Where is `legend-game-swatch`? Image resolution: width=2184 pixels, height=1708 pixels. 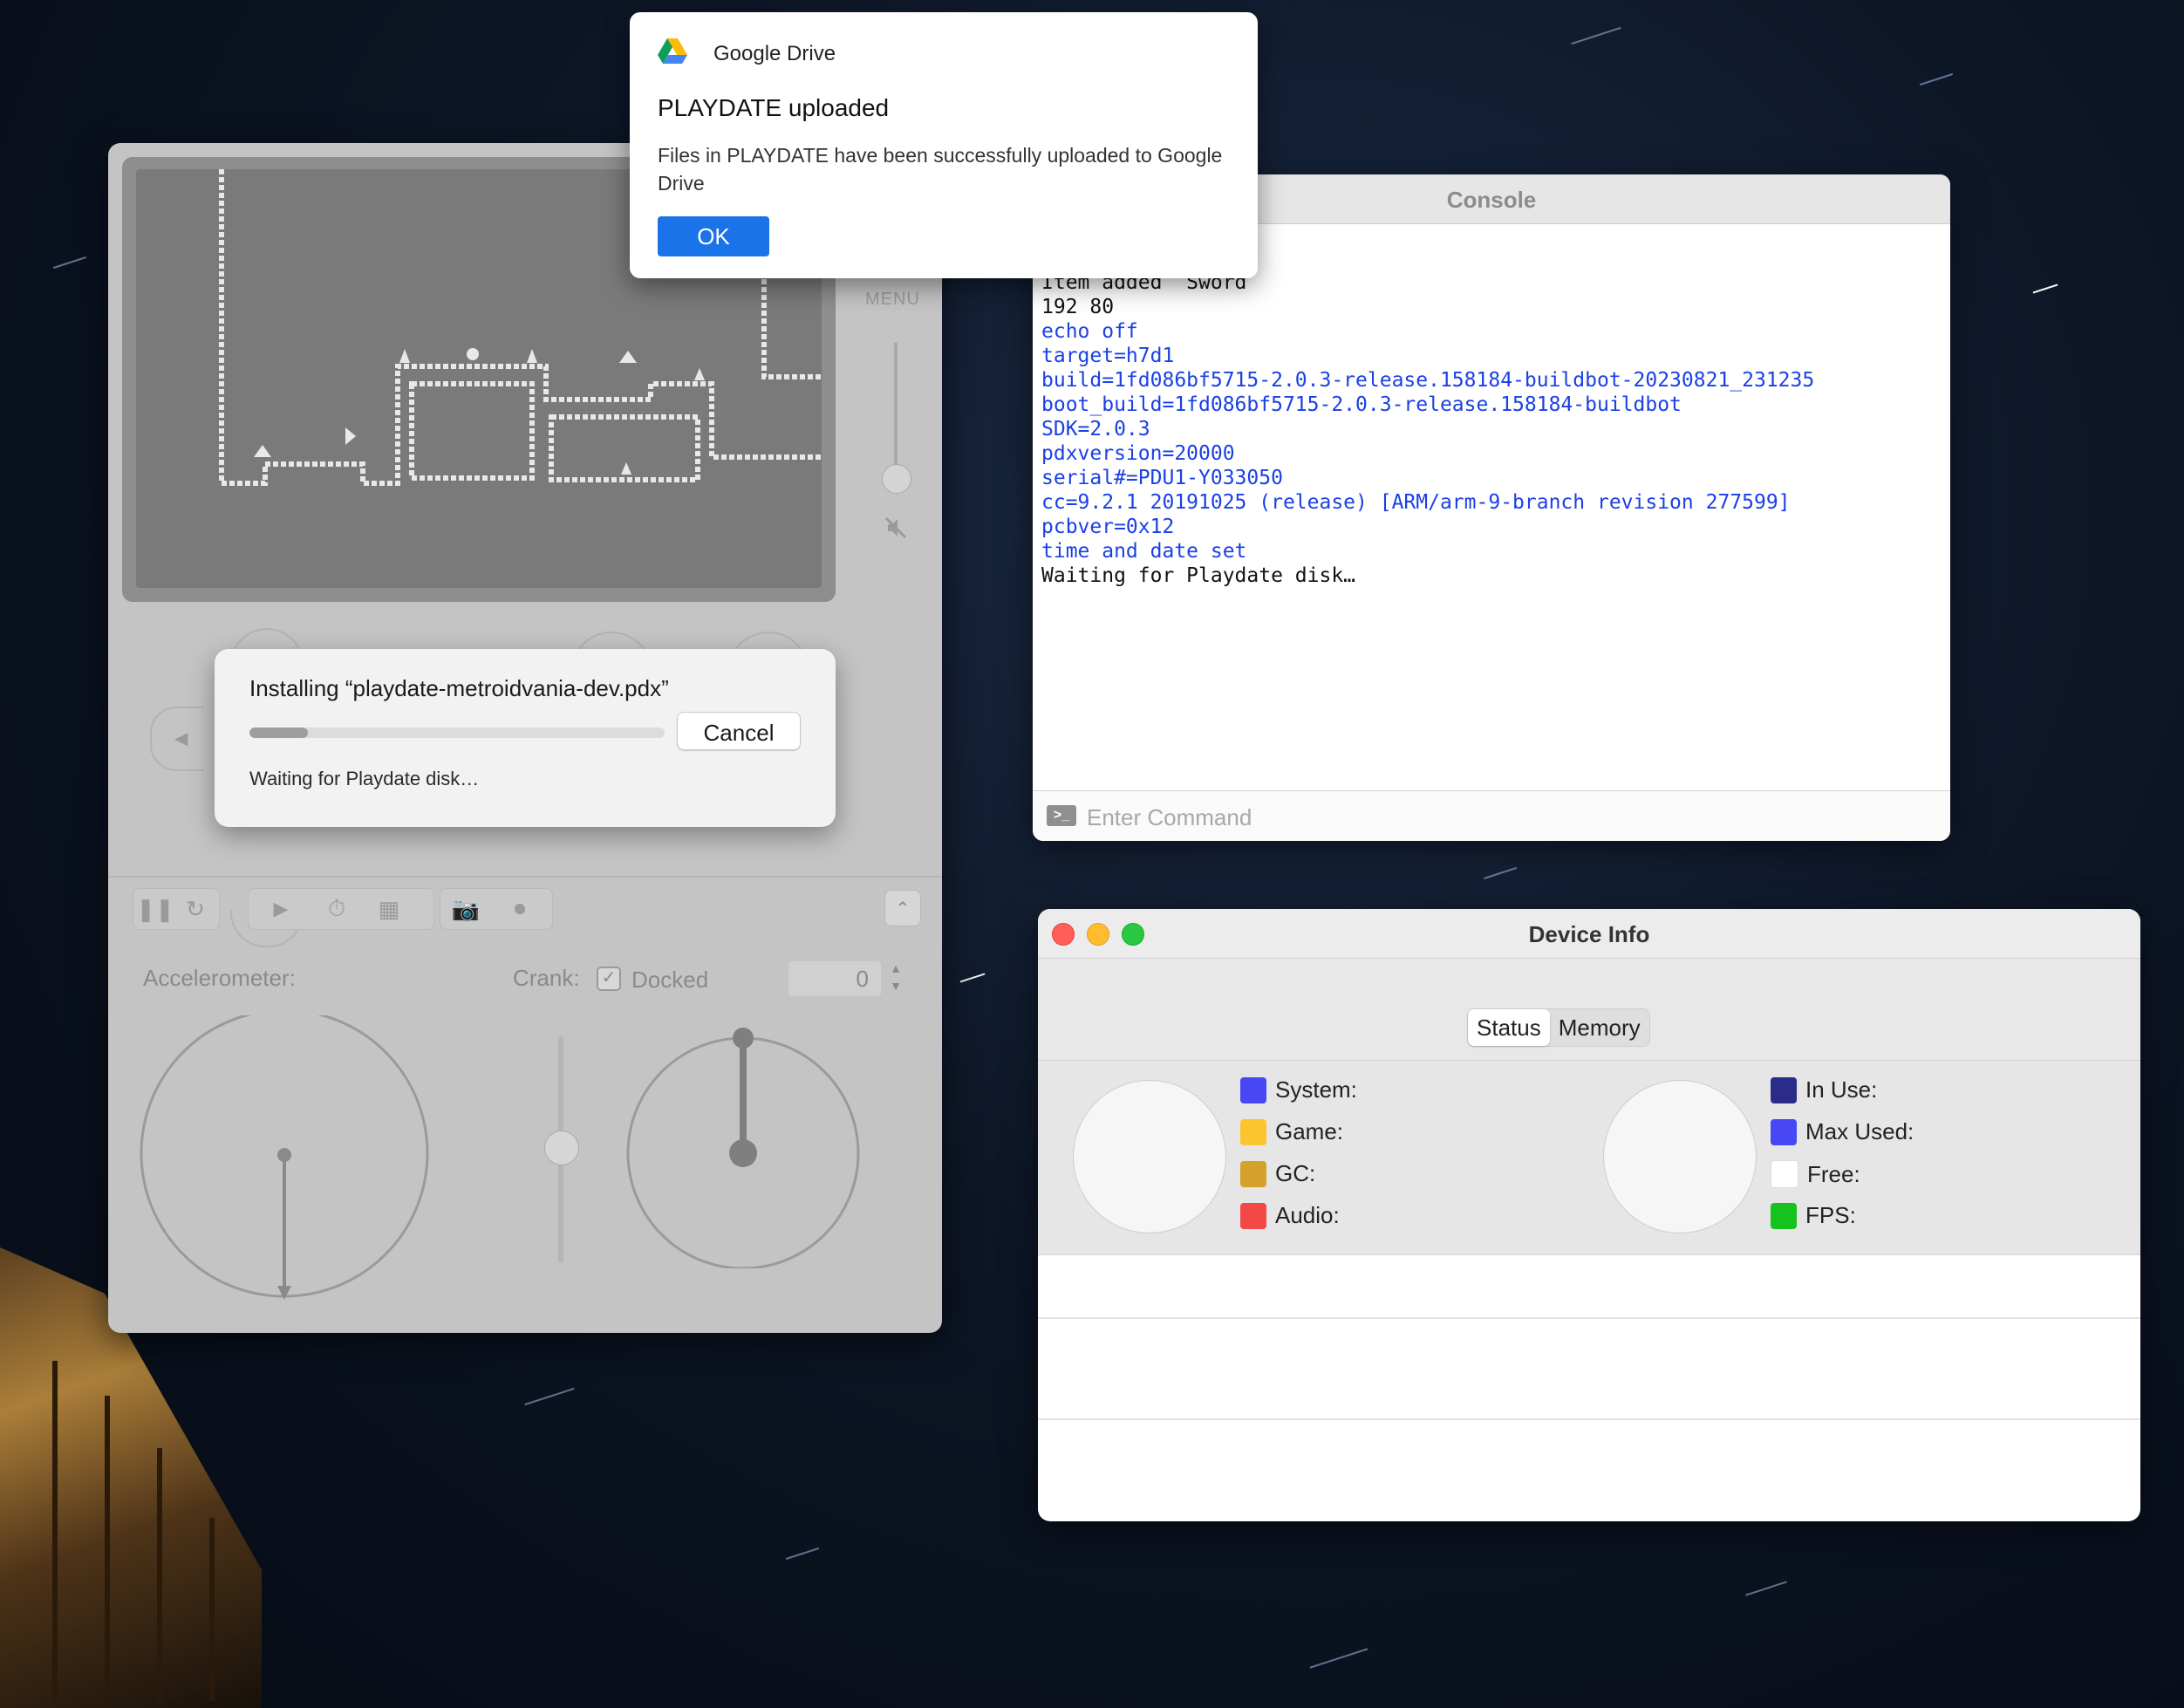
legend-game-swatch is located at coordinates (1253, 1131).